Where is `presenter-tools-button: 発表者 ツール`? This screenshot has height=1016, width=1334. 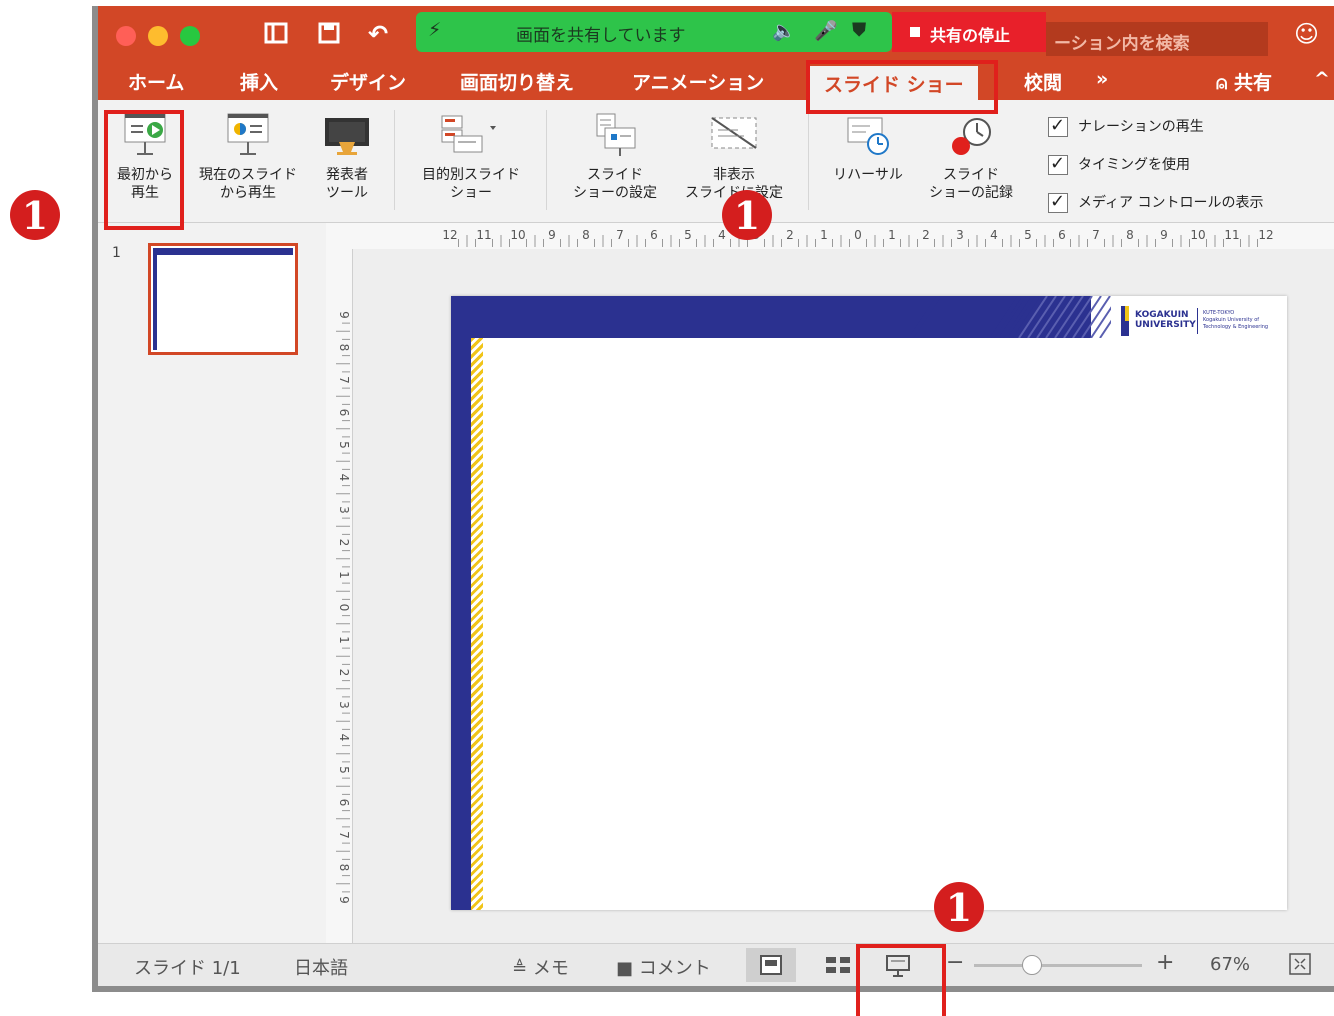
presenter-tools-button: 発表者 ツール is located at coordinates (347, 157).